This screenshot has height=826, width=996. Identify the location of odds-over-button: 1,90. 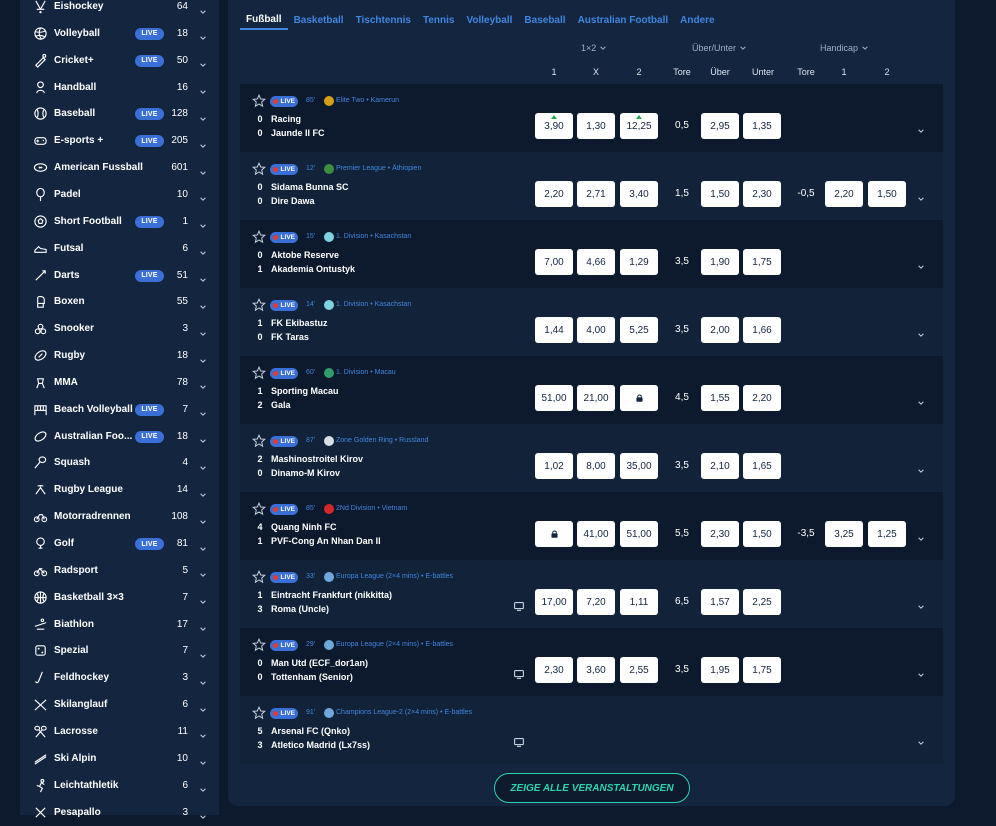
(720, 262).